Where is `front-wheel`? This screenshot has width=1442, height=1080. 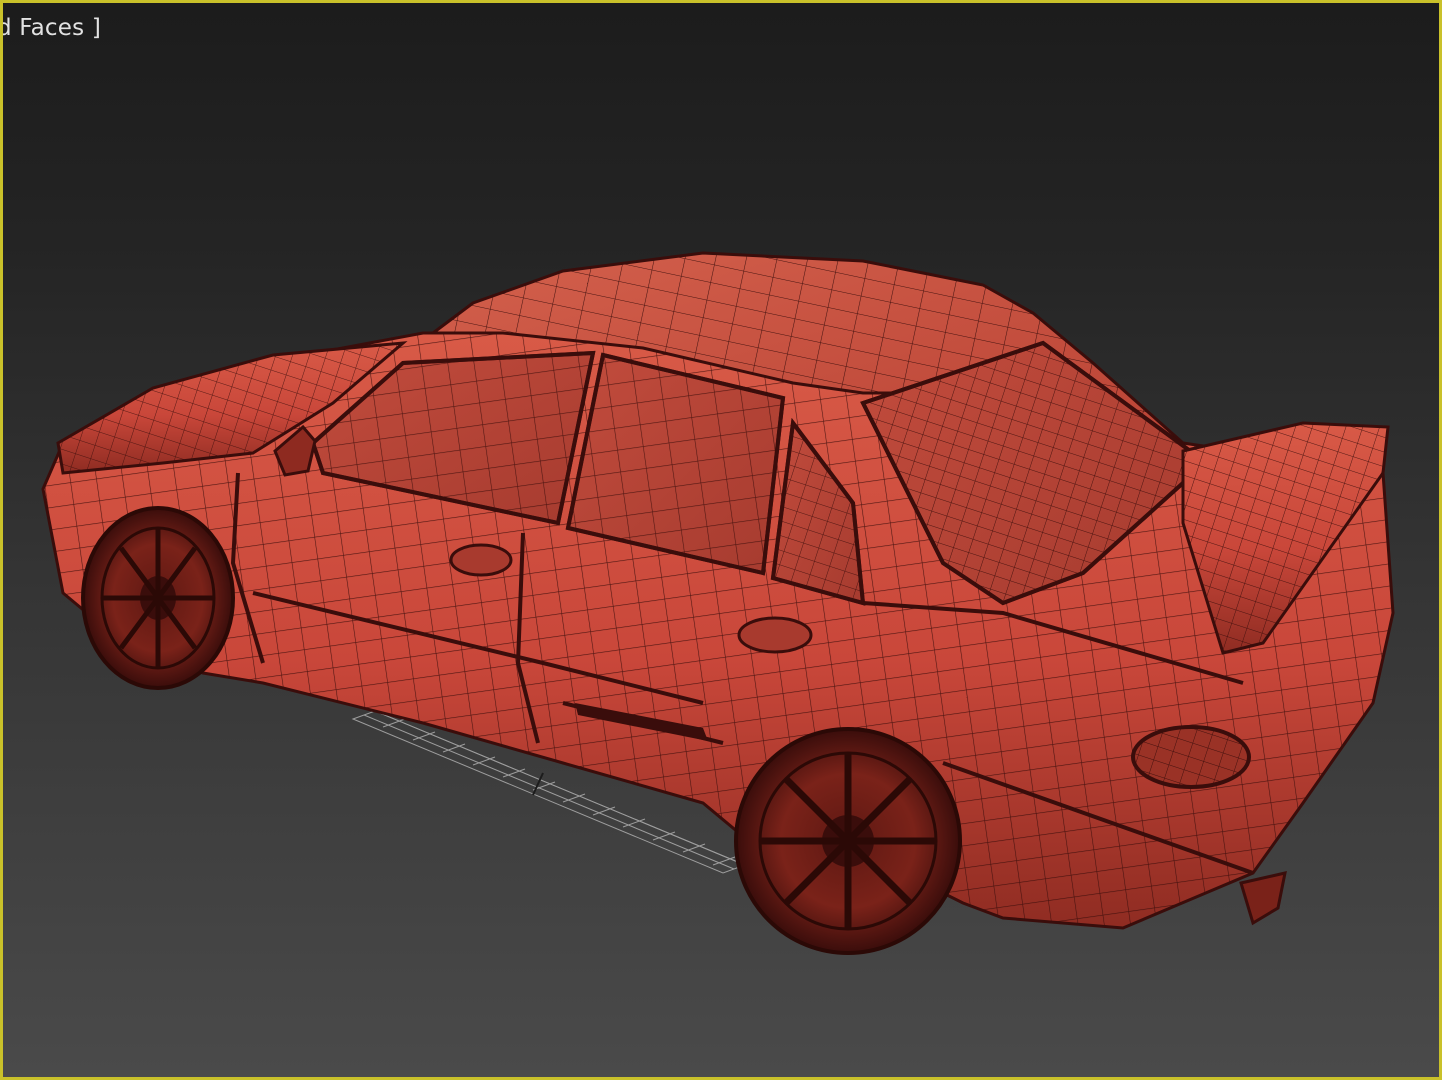 front-wheel is located at coordinates (158, 598).